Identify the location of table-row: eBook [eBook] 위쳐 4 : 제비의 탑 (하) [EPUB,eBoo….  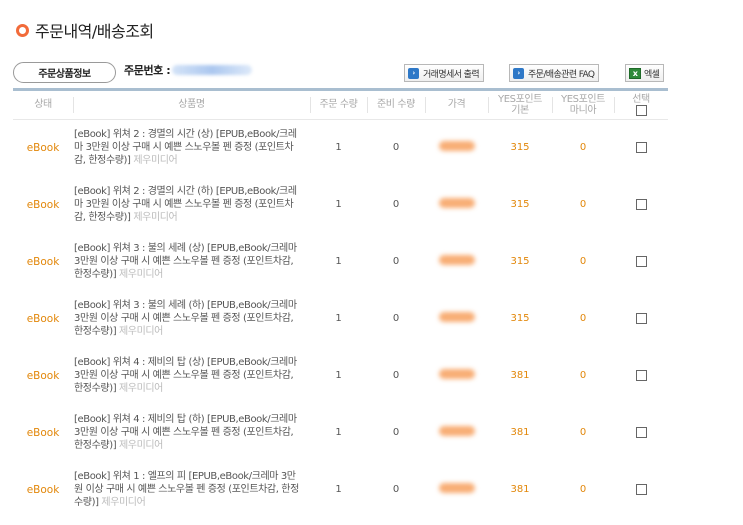
(340, 432).